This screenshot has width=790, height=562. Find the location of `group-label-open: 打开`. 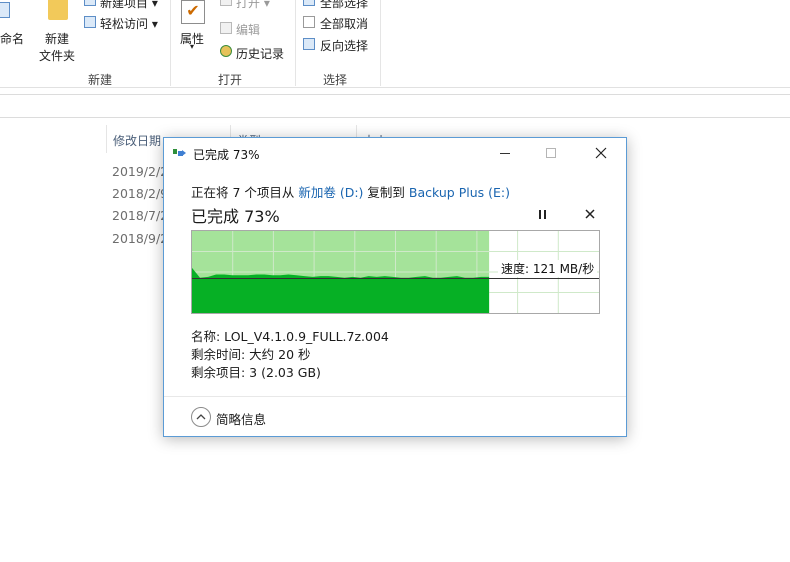

group-label-open: 打开 is located at coordinates (230, 80).